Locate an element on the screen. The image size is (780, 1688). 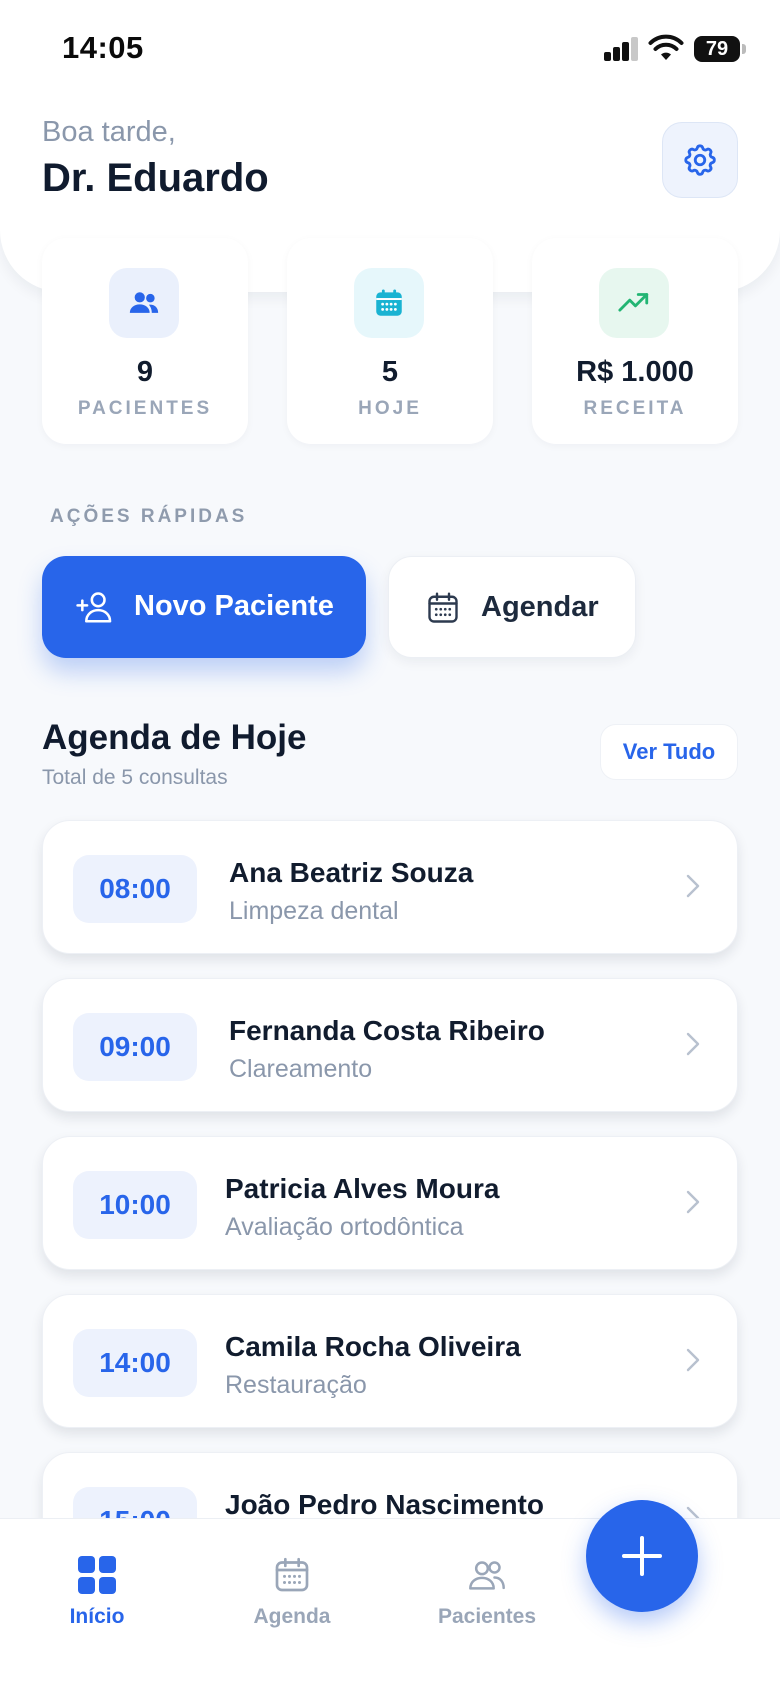
trending-up-icon is located at coordinates (633, 302).